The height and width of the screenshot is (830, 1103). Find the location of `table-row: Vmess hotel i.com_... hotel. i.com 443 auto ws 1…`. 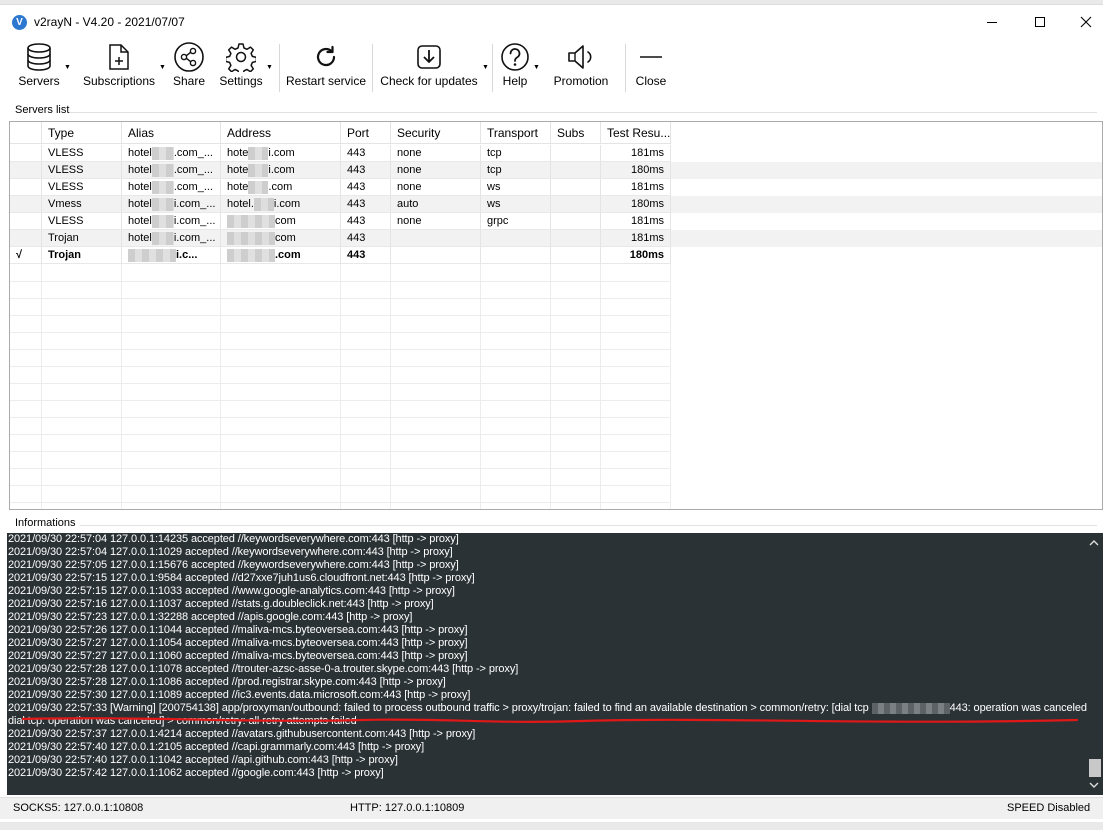

table-row: Vmess hotel i.com_... hotel. i.com 443 auto ws 1… is located at coordinates (556, 204).